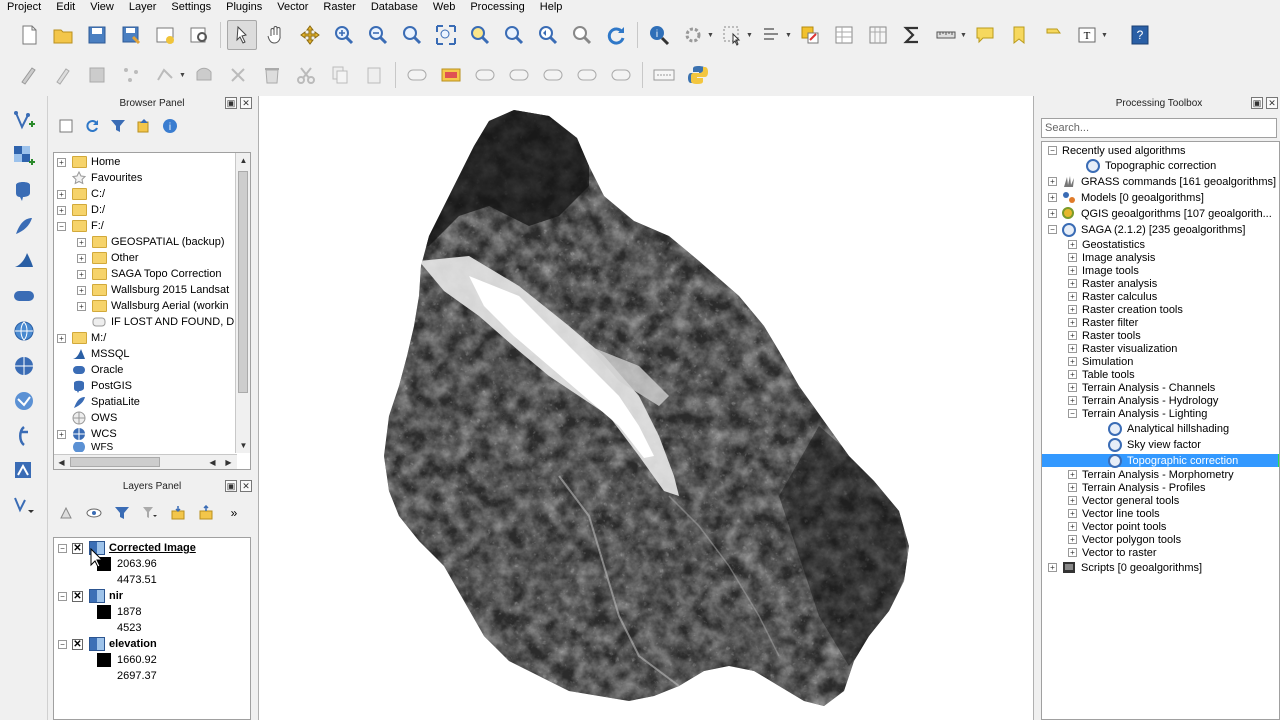 The width and height of the screenshot is (1280, 720). Describe the element at coordinates (94, 386) in the screenshot. I see `tree-item-postgis: PostGIS` at that location.